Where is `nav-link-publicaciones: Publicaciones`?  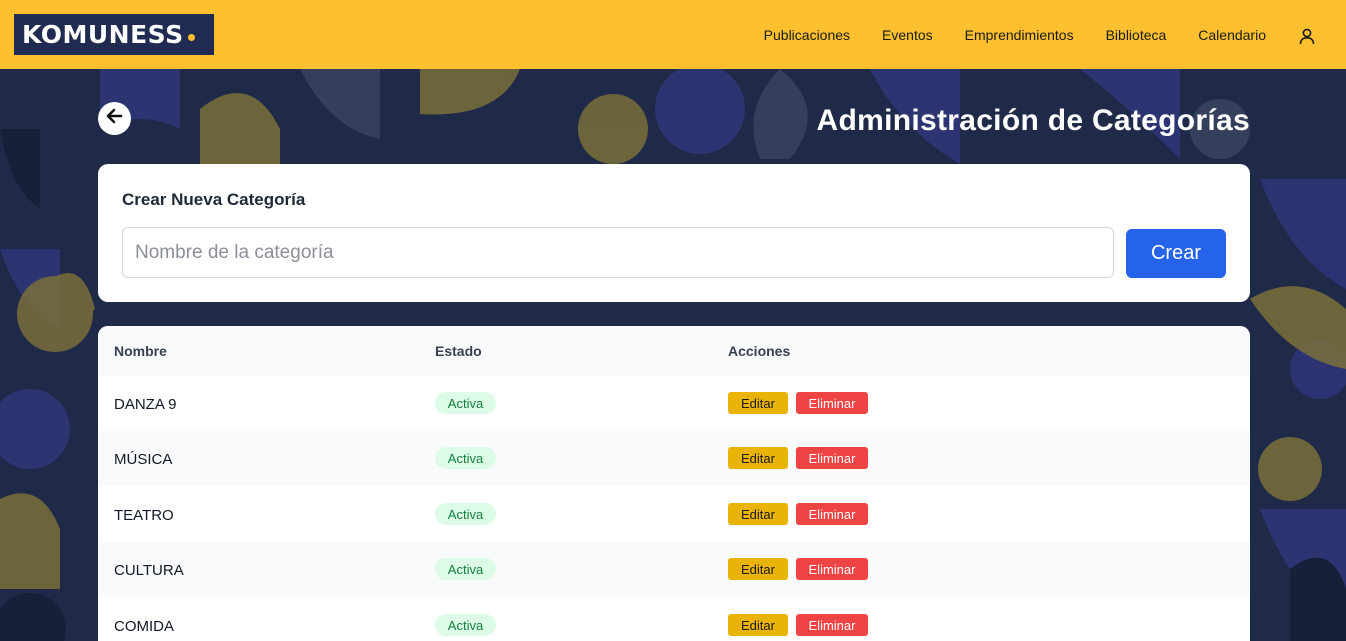 nav-link-publicaciones: Publicaciones is located at coordinates (807, 35).